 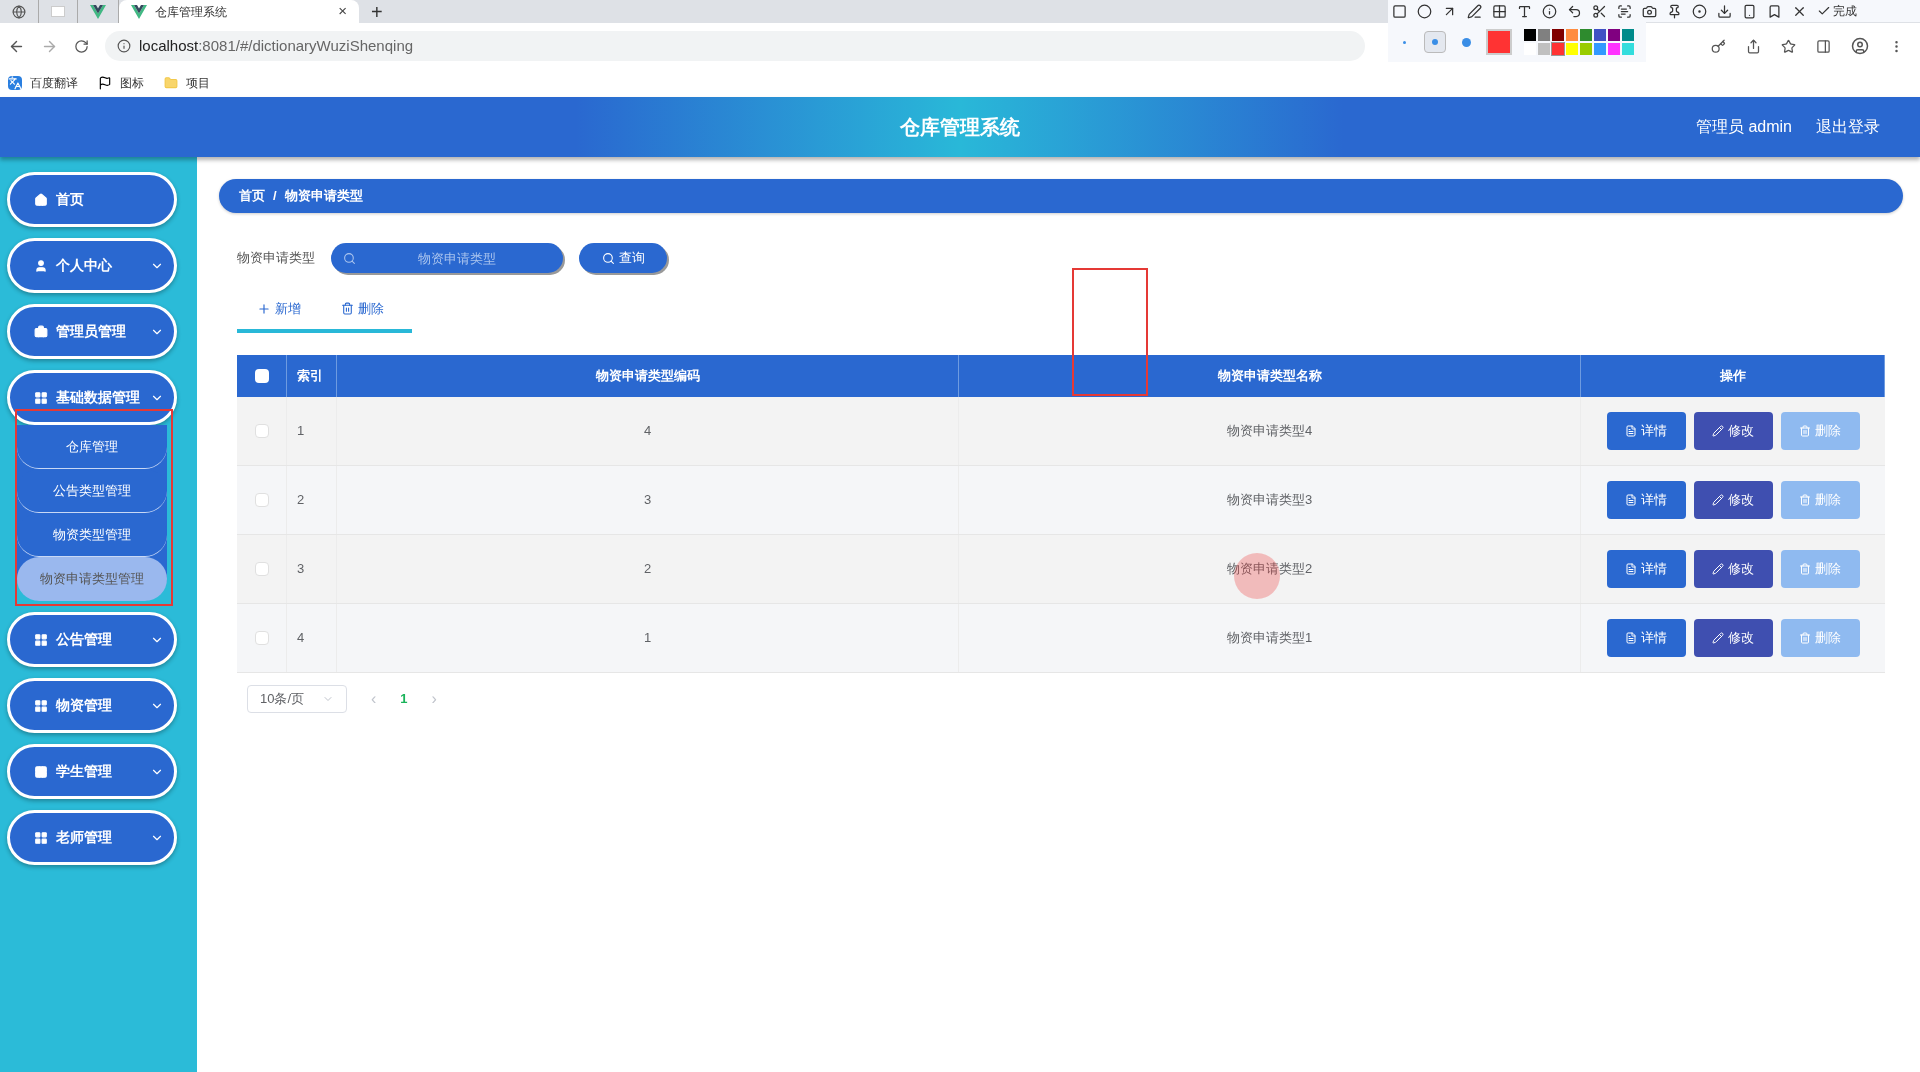 What do you see at coordinates (43, 83) in the screenshot?
I see `bookmark-item: 百度翻译` at bounding box center [43, 83].